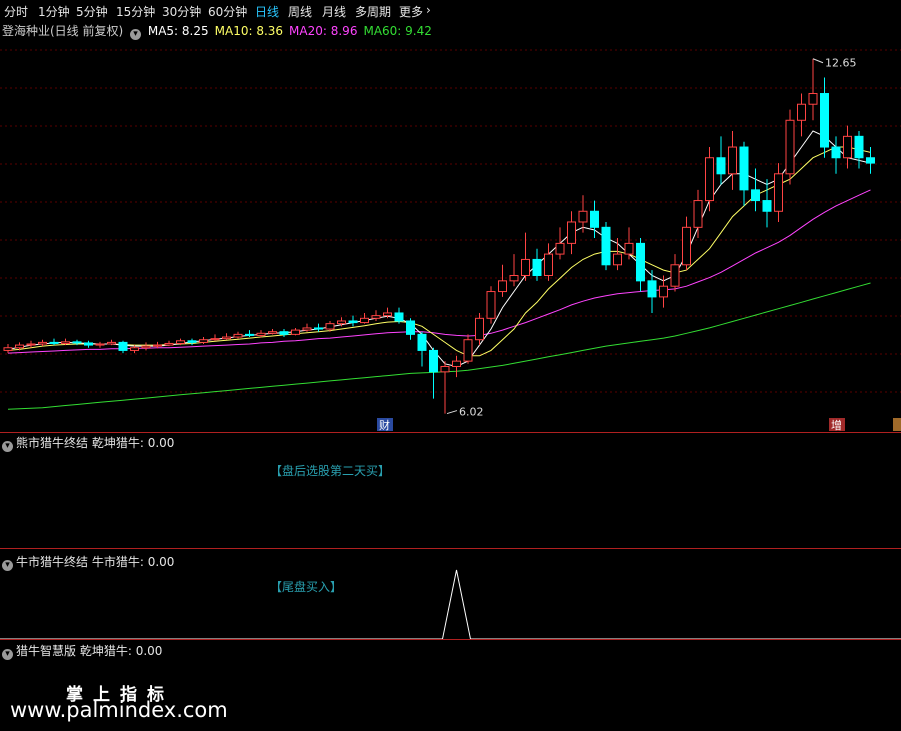  What do you see at coordinates (46, 651) in the screenshot?
I see `panel-3-name: 猎牛智慧版` at bounding box center [46, 651].